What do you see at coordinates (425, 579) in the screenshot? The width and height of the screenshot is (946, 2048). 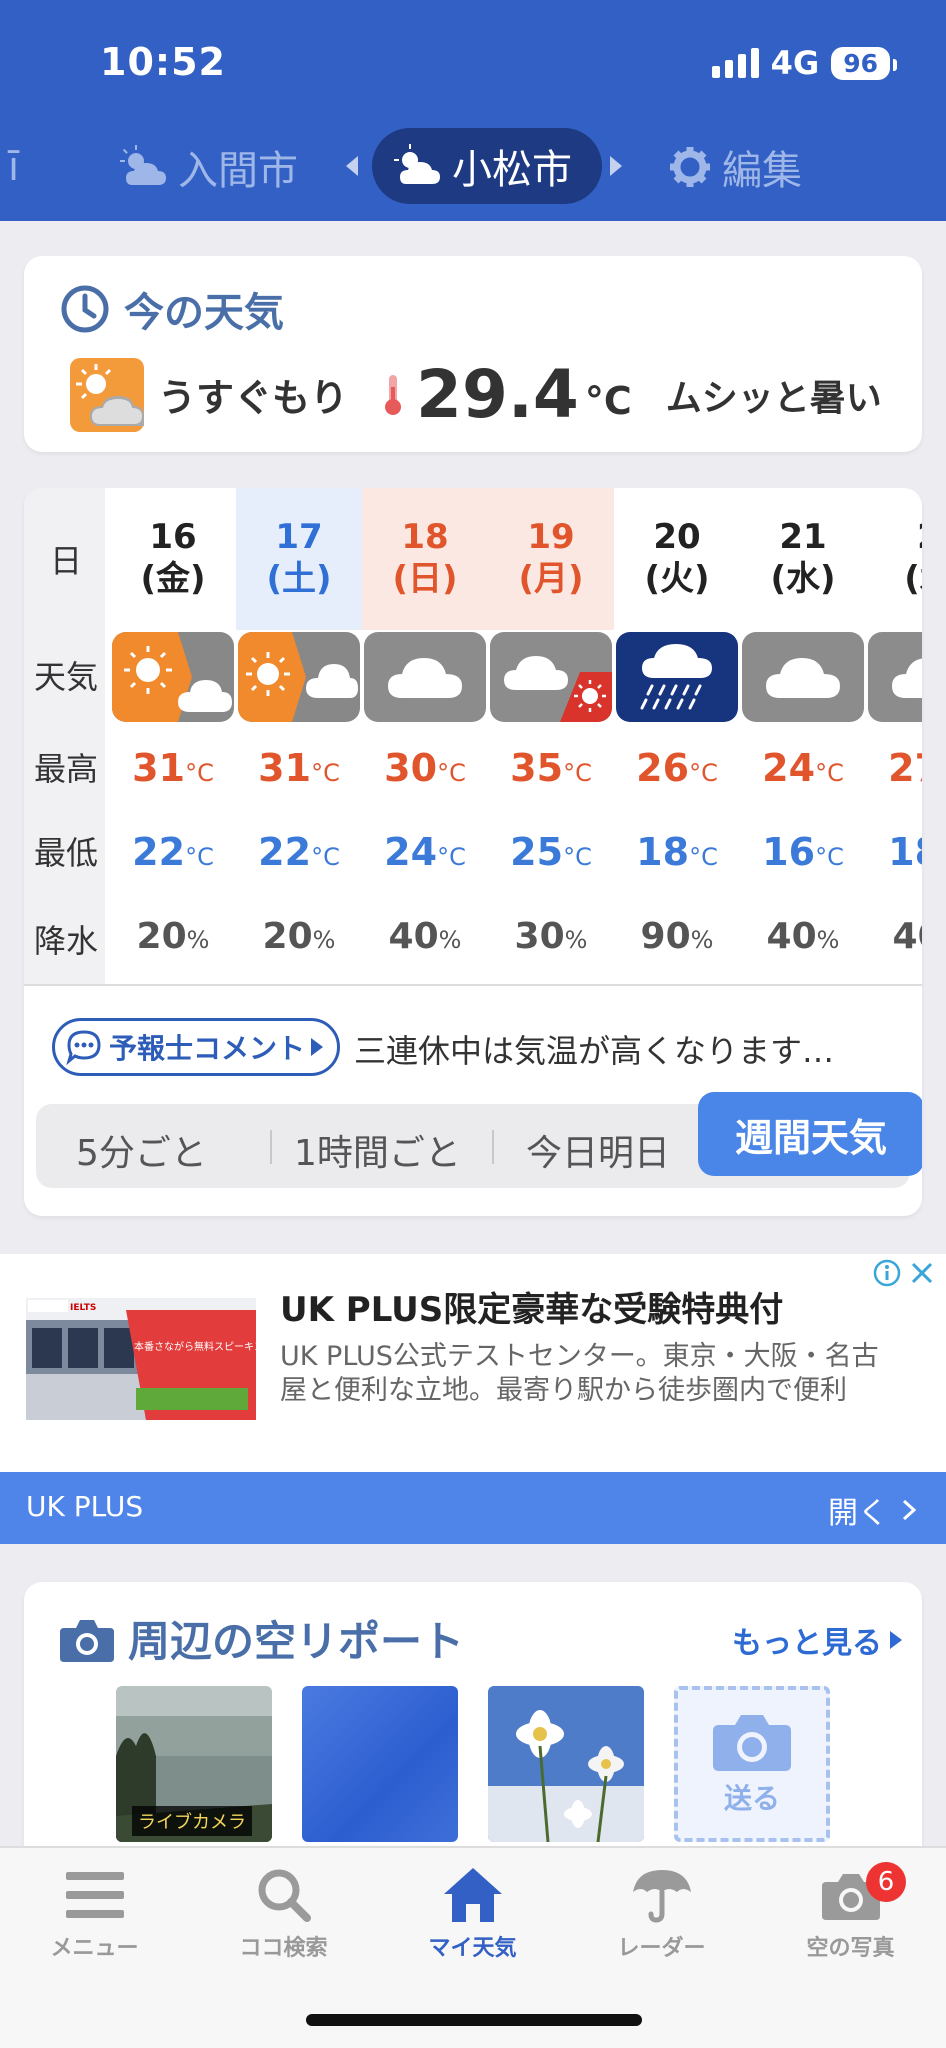 I see `day-of-week: (日)` at bounding box center [425, 579].